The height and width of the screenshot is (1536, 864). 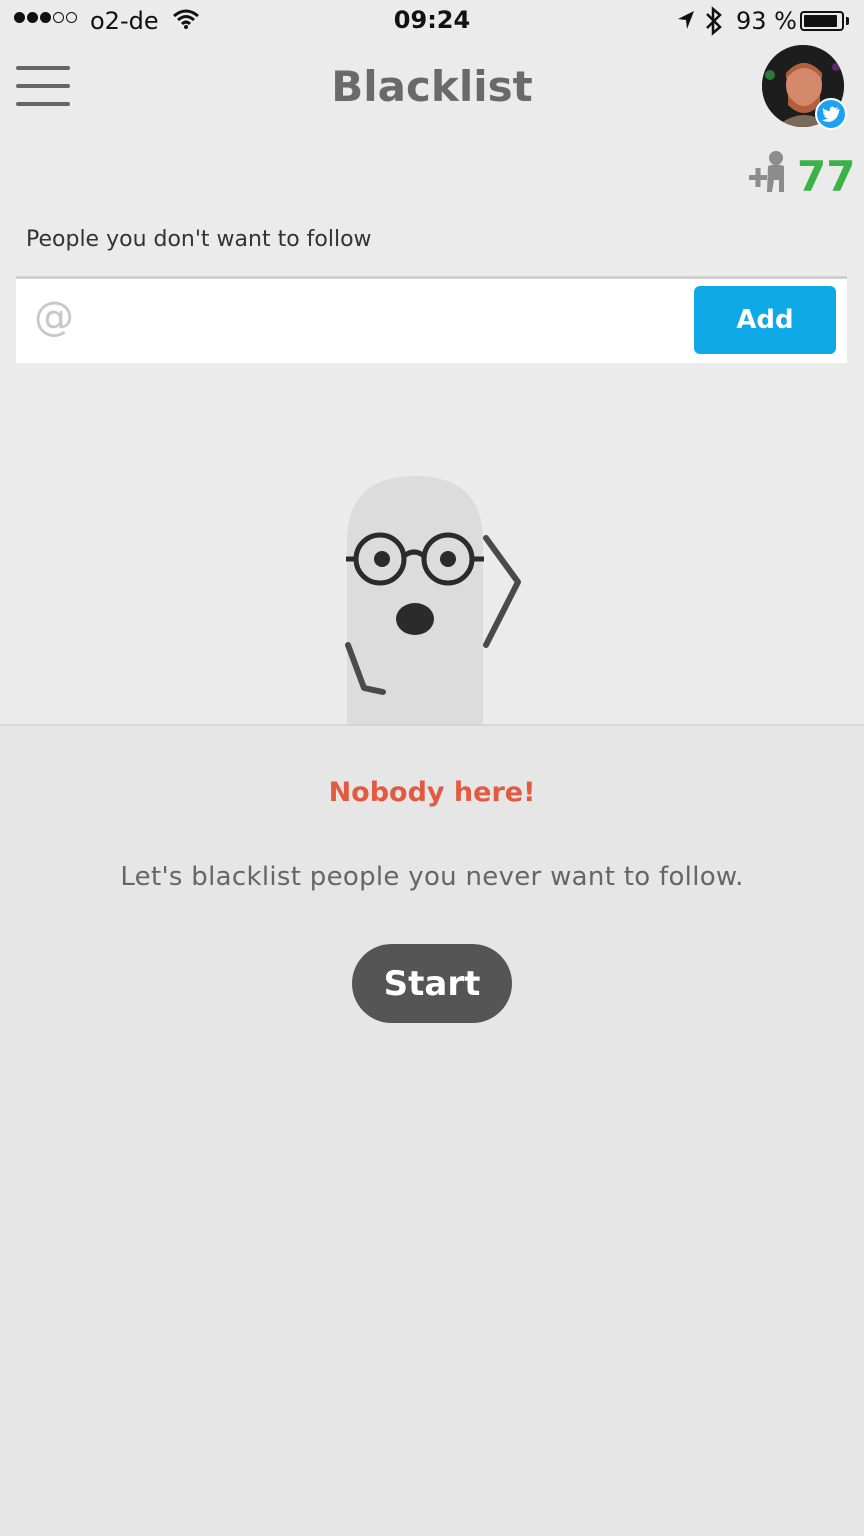 I want to click on username-input-box: @ Add, so click(x=431, y=319).